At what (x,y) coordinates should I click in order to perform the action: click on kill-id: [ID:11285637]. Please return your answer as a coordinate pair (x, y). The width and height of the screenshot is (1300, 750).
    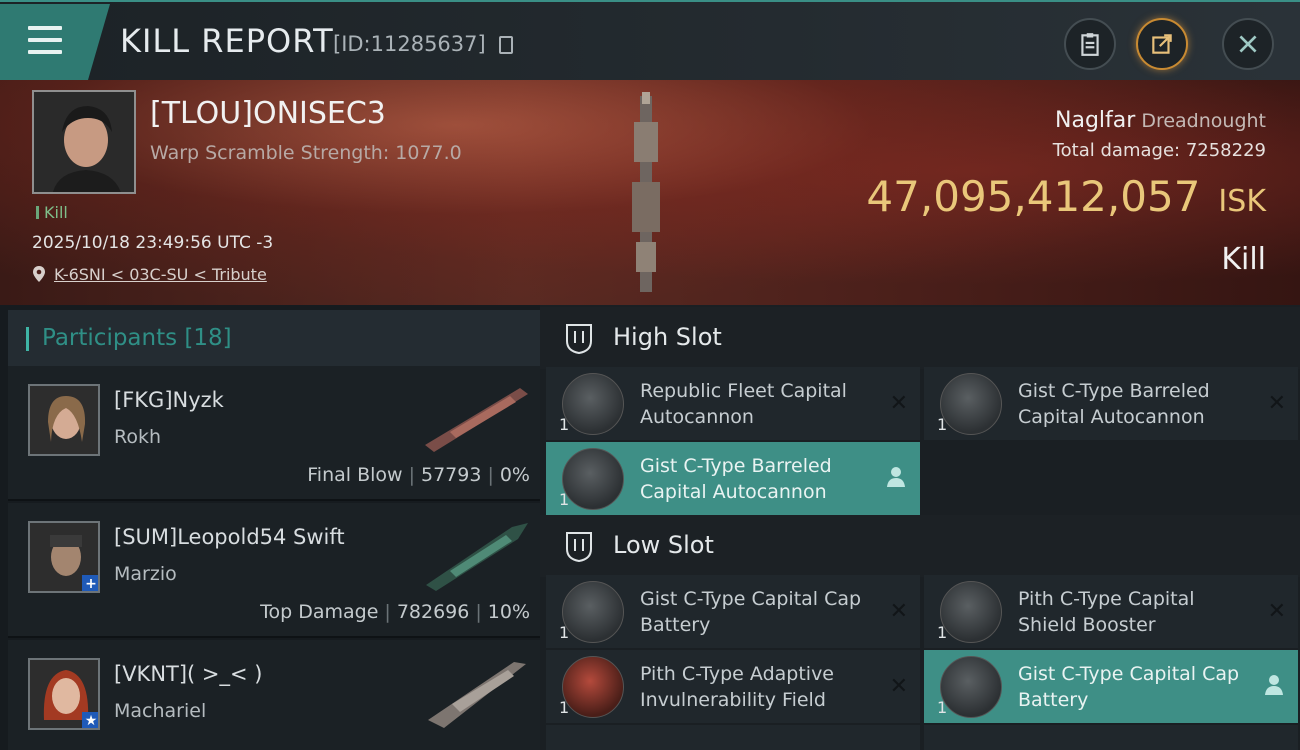
    Looking at the image, I should click on (409, 44).